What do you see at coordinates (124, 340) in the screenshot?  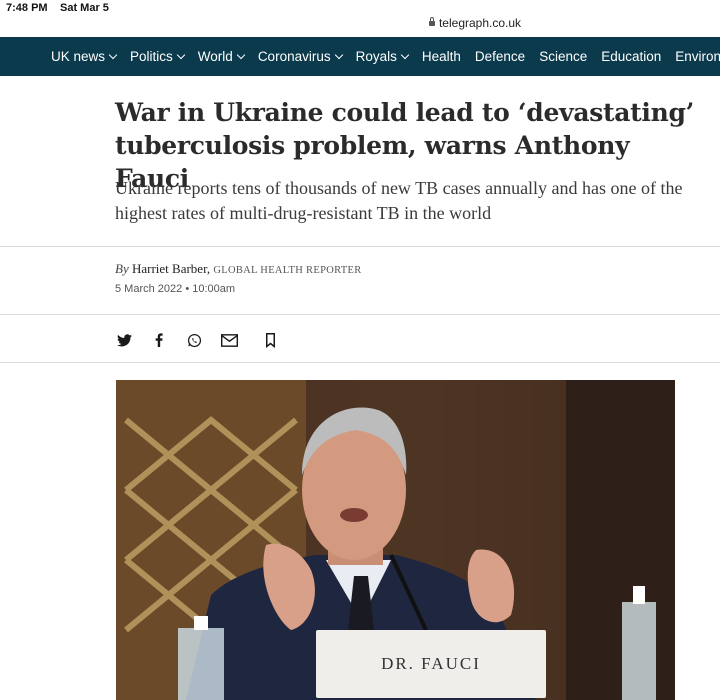 I see `twitter-icon` at bounding box center [124, 340].